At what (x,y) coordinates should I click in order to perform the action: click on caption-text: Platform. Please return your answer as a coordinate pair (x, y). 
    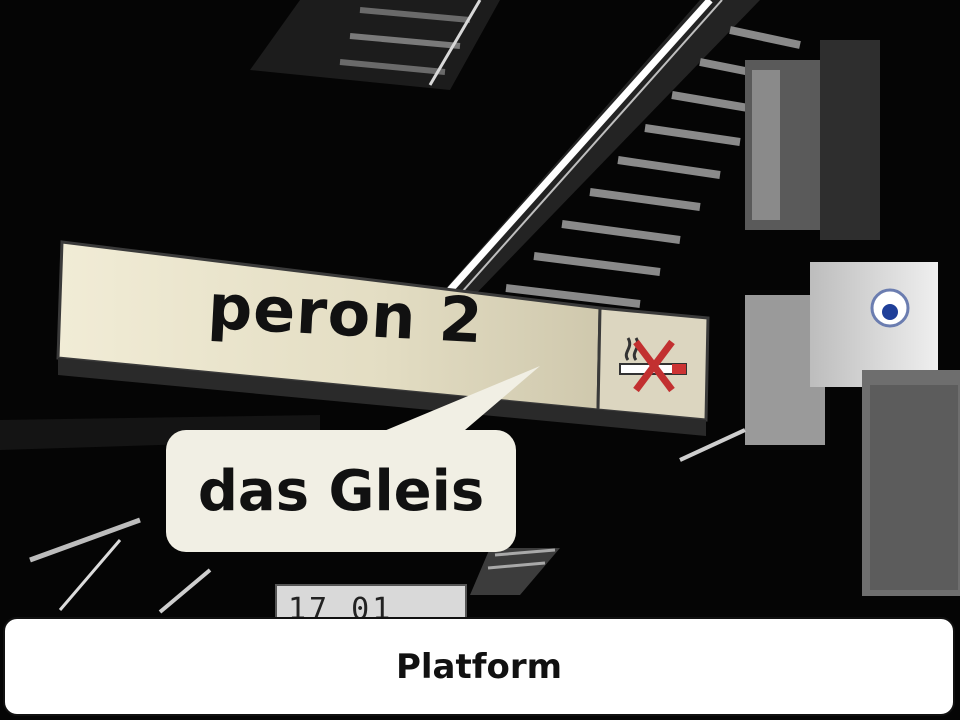
    Looking at the image, I should click on (479, 666).